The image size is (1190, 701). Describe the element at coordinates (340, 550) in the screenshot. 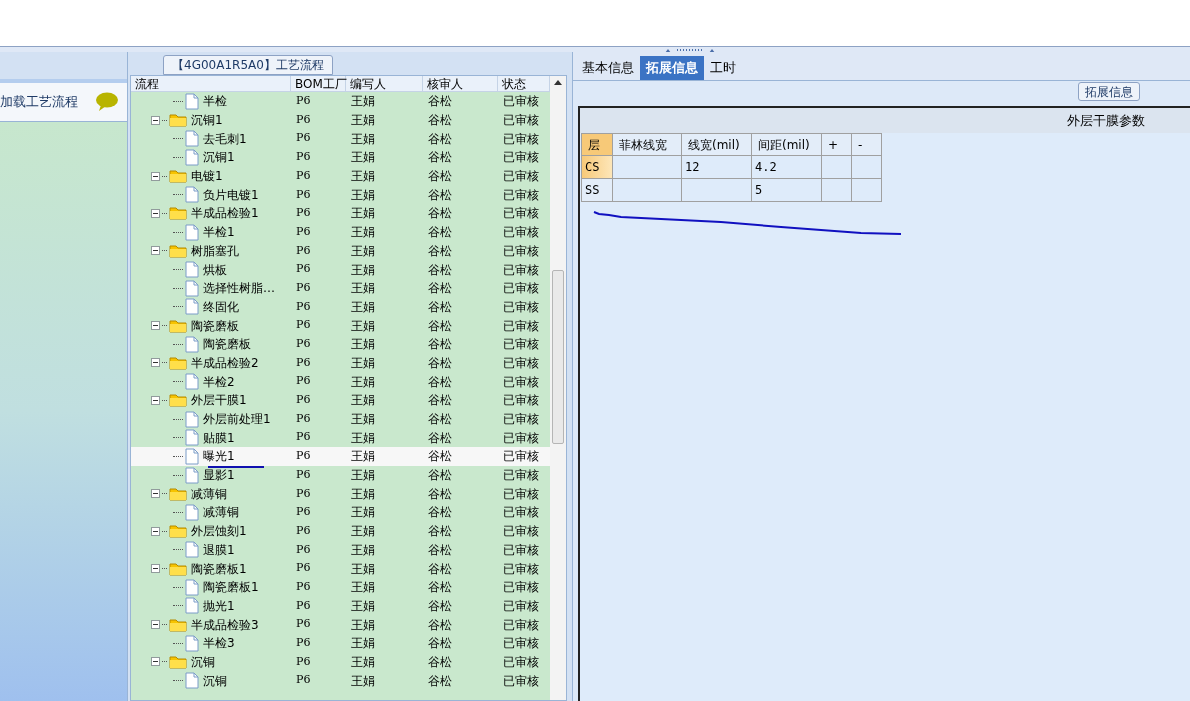

I see `tree-row: 退膜1 P6 王娟 谷松 已审核` at that location.